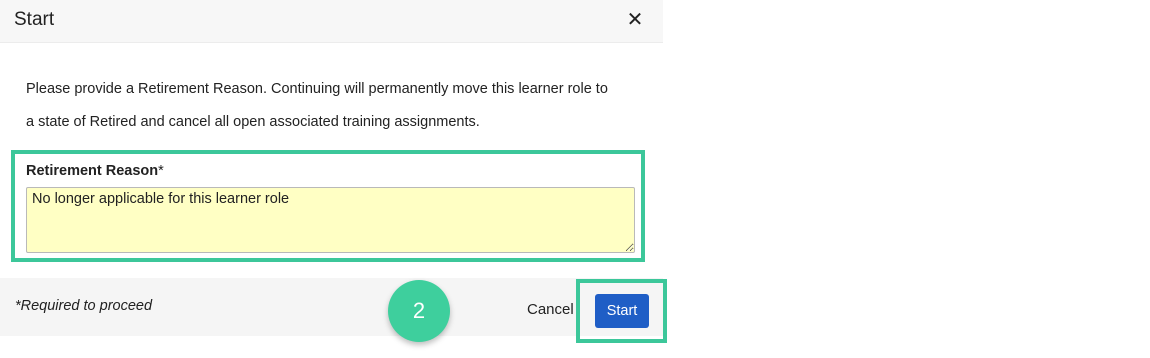 This screenshot has width=1150, height=358. What do you see at coordinates (550, 309) in the screenshot?
I see `cancel-button: Cancel` at bounding box center [550, 309].